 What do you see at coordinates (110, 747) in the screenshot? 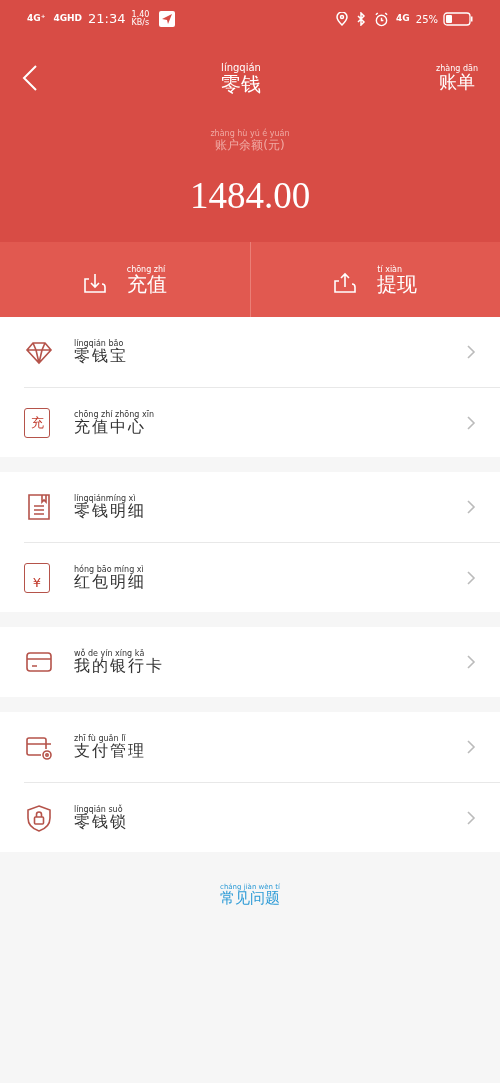
I see `menu-label: zhī fù guǎn lǐ 支付管理` at bounding box center [110, 747].